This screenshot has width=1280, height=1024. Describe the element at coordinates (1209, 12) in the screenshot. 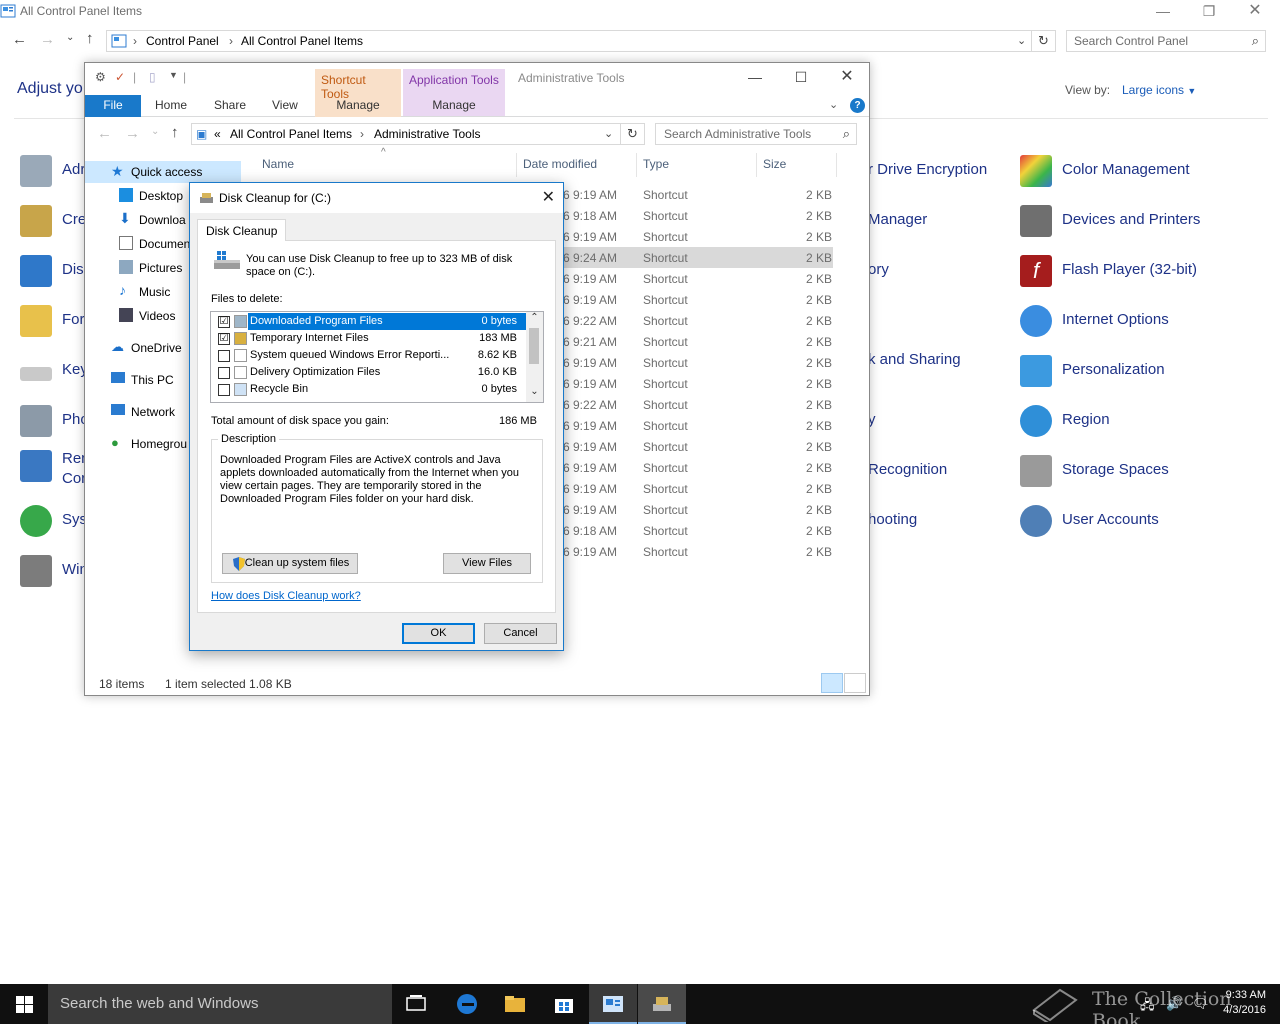

I see `restore-button: ❐` at that location.